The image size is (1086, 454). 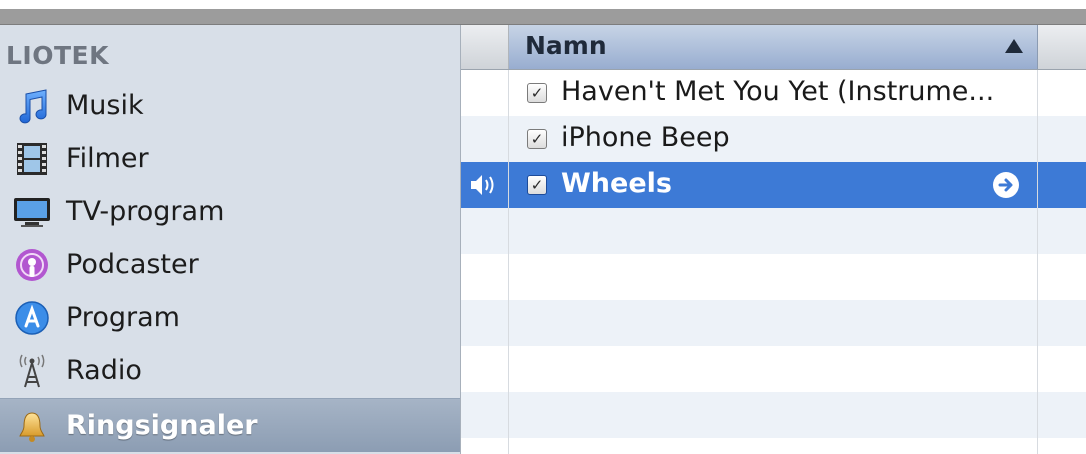 What do you see at coordinates (230, 264) in the screenshot?
I see `sidebar-item-podcaster: Podcaster` at bounding box center [230, 264].